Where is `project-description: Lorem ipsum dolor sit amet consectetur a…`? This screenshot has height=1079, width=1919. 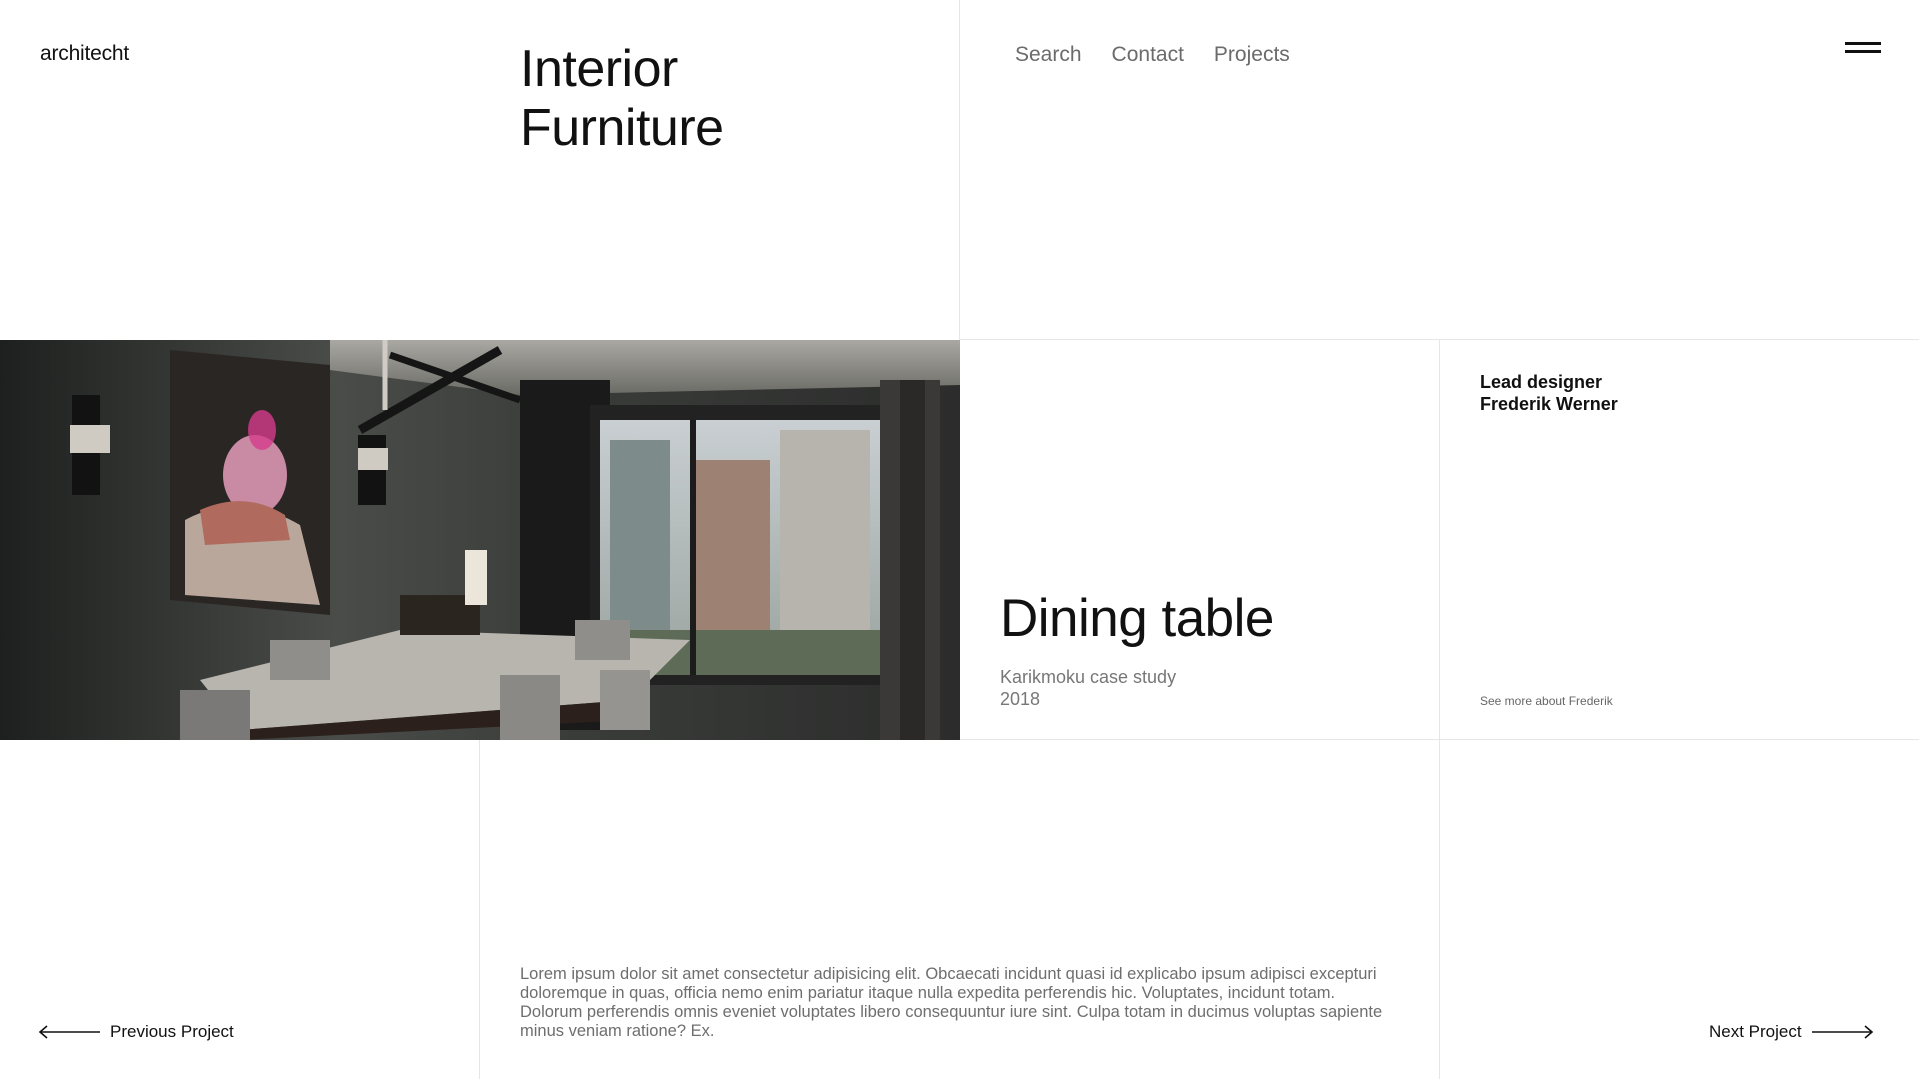 project-description: Lorem ipsum dolor sit amet consectetur a… is located at coordinates (951, 1002).